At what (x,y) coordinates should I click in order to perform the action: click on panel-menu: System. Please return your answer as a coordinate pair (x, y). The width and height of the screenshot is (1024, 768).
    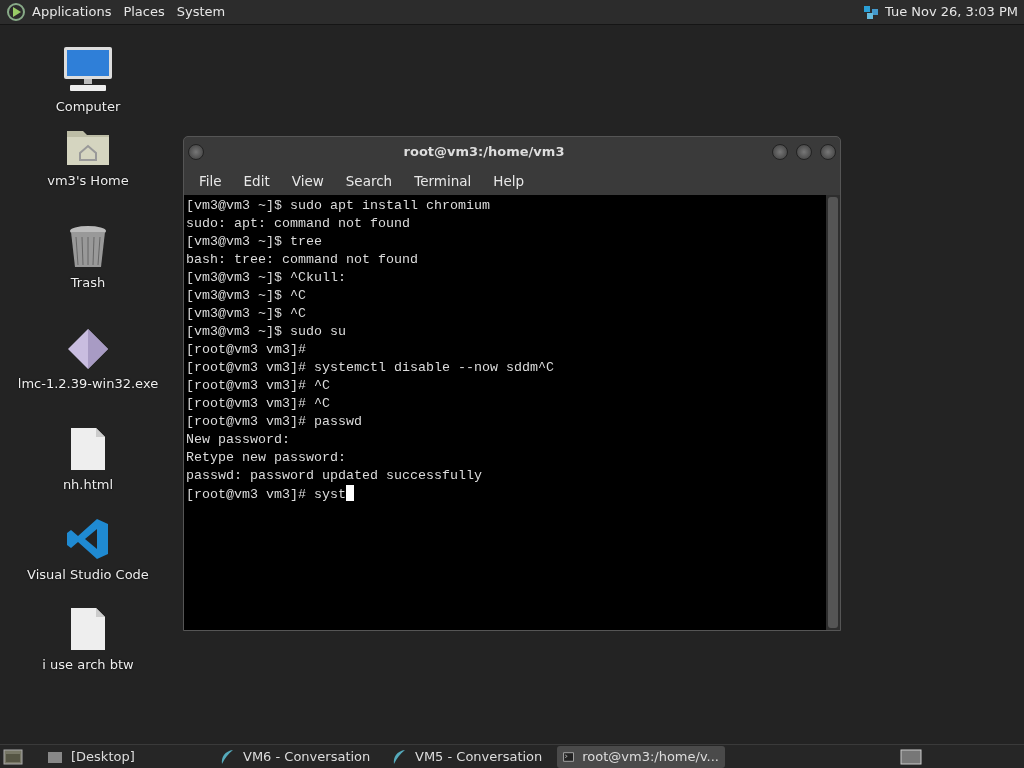
    Looking at the image, I should click on (201, 12).